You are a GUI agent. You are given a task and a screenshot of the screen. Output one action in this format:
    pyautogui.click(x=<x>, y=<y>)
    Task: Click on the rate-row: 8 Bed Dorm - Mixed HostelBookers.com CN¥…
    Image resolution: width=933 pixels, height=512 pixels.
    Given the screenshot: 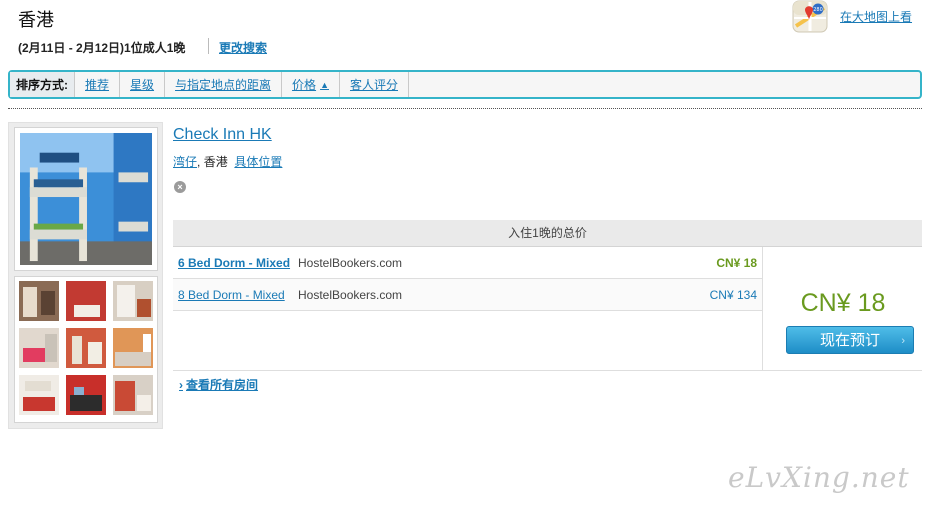 What is the action you would take?
    pyautogui.click(x=467, y=295)
    